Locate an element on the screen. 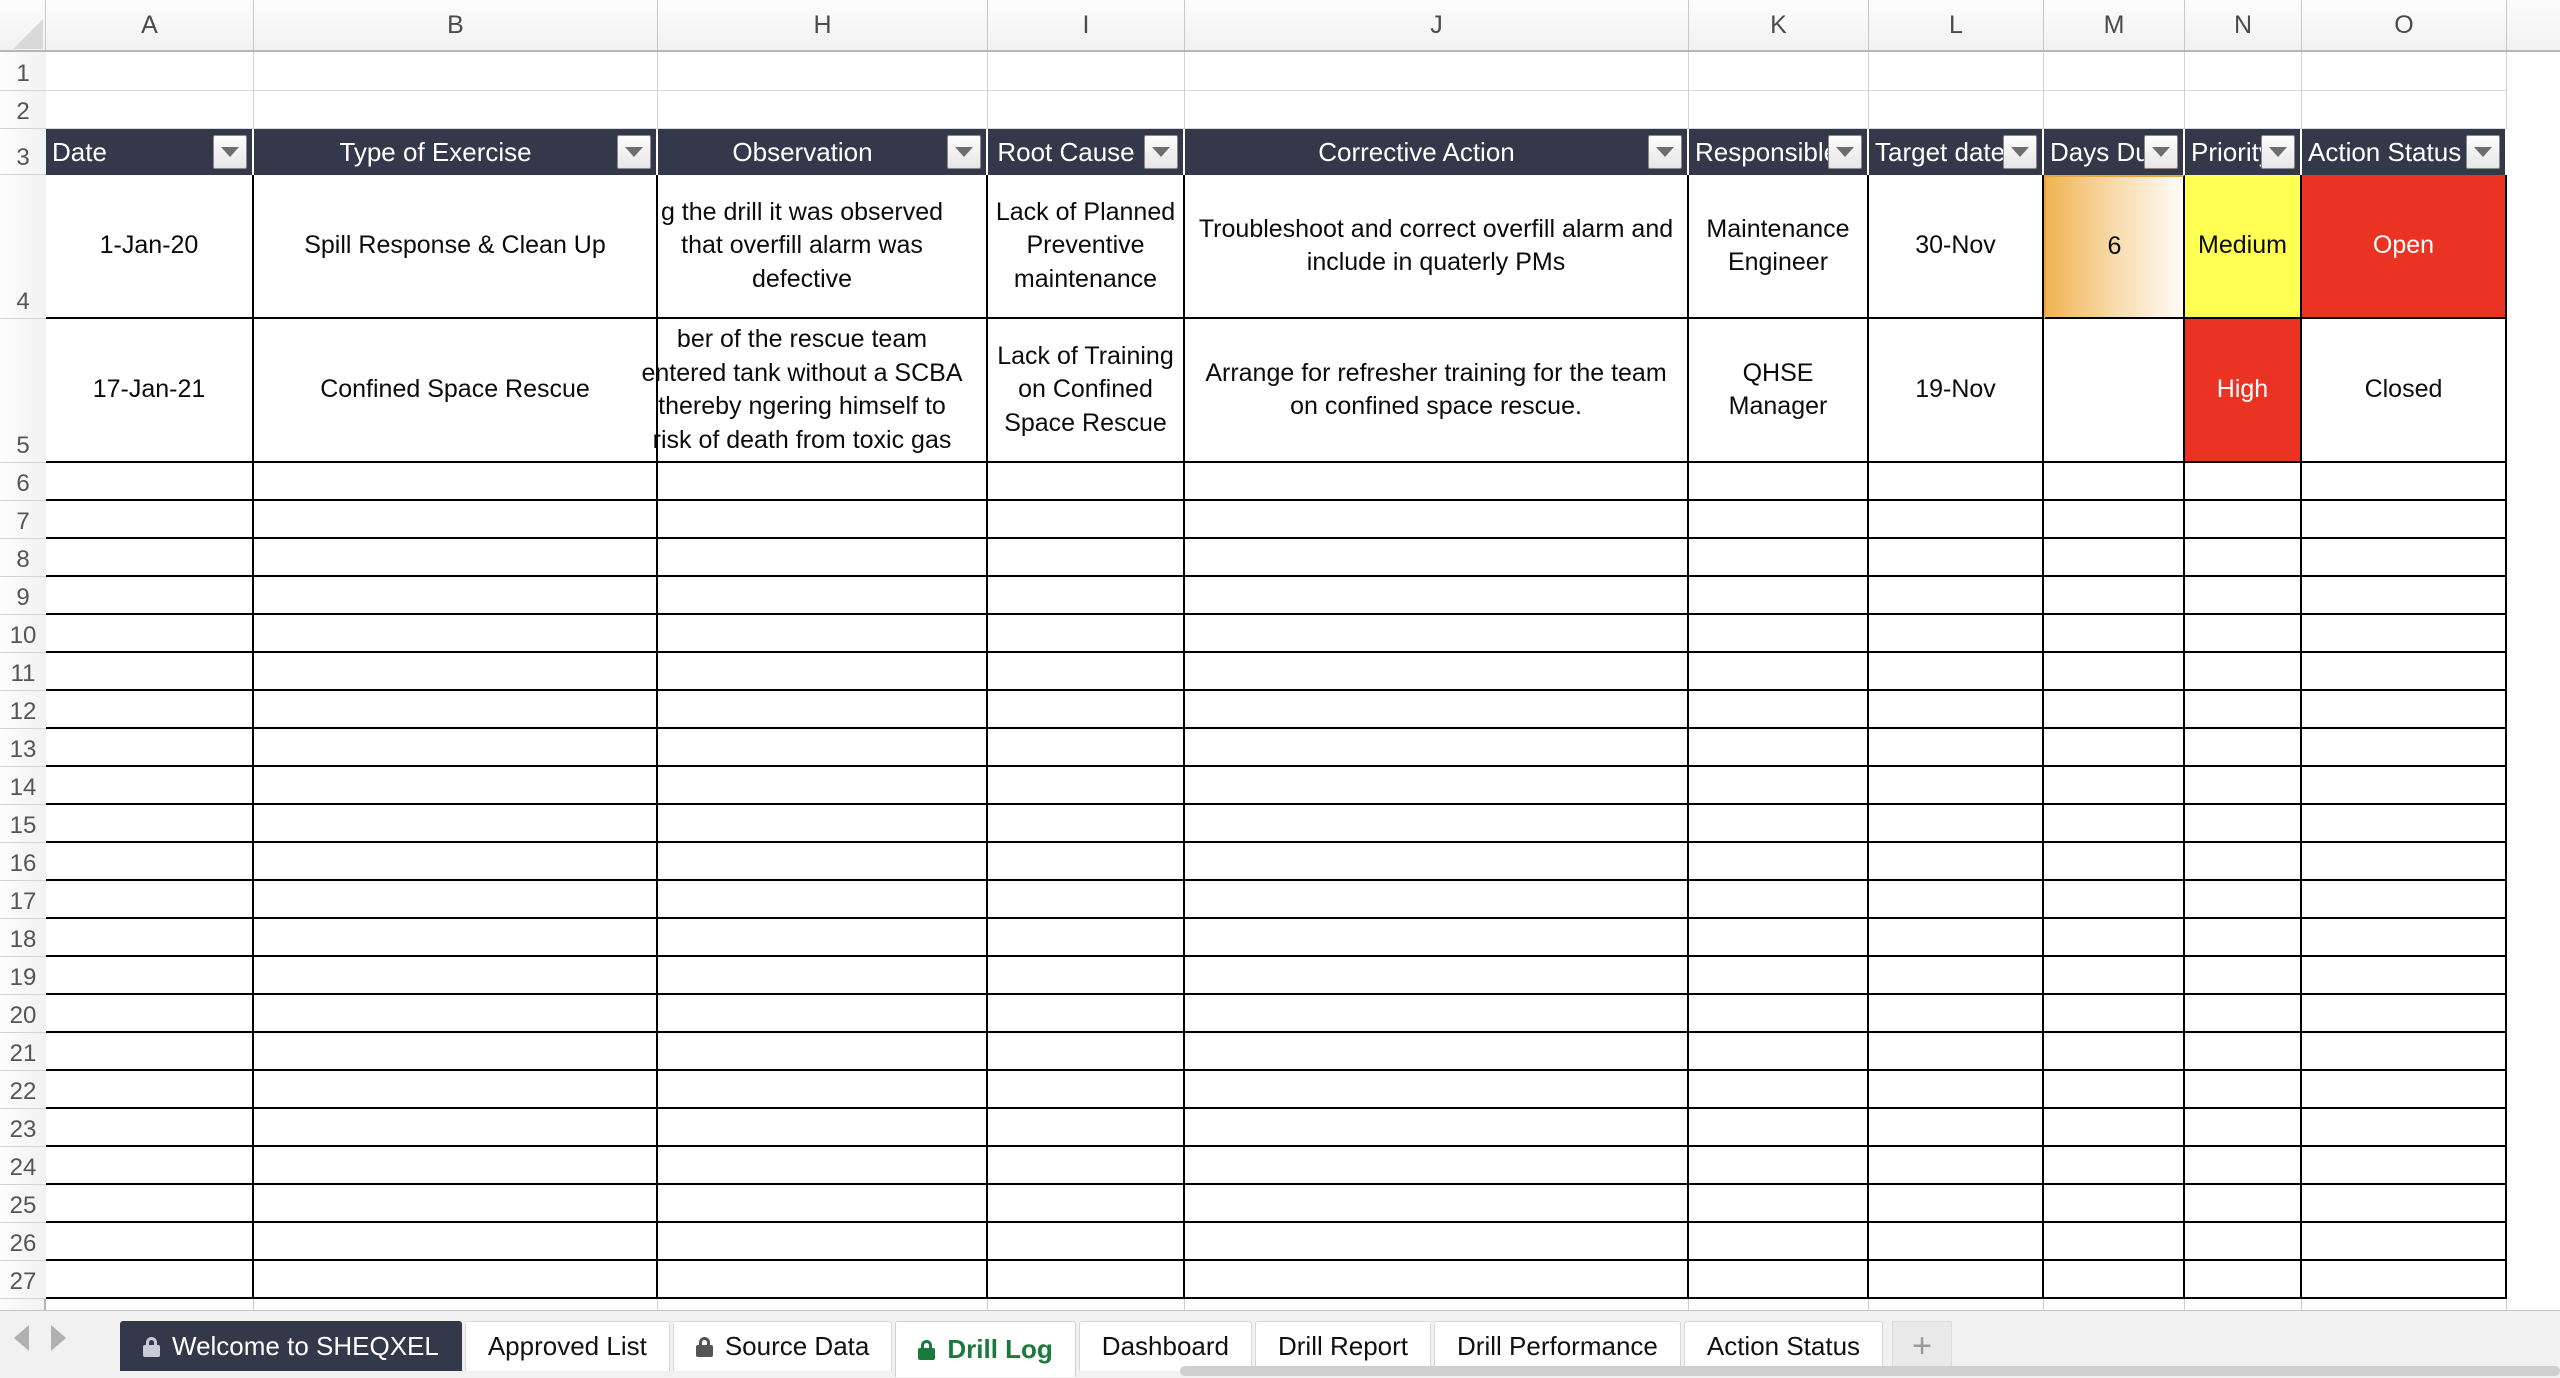  column-header-i: I is located at coordinates (1086, 25).